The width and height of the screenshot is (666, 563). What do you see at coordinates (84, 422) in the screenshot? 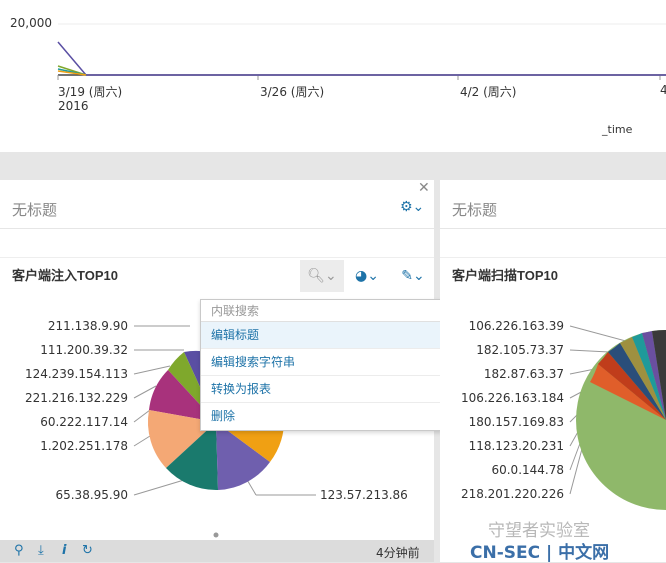
I see `slice-label: 60.222.117.14` at bounding box center [84, 422].